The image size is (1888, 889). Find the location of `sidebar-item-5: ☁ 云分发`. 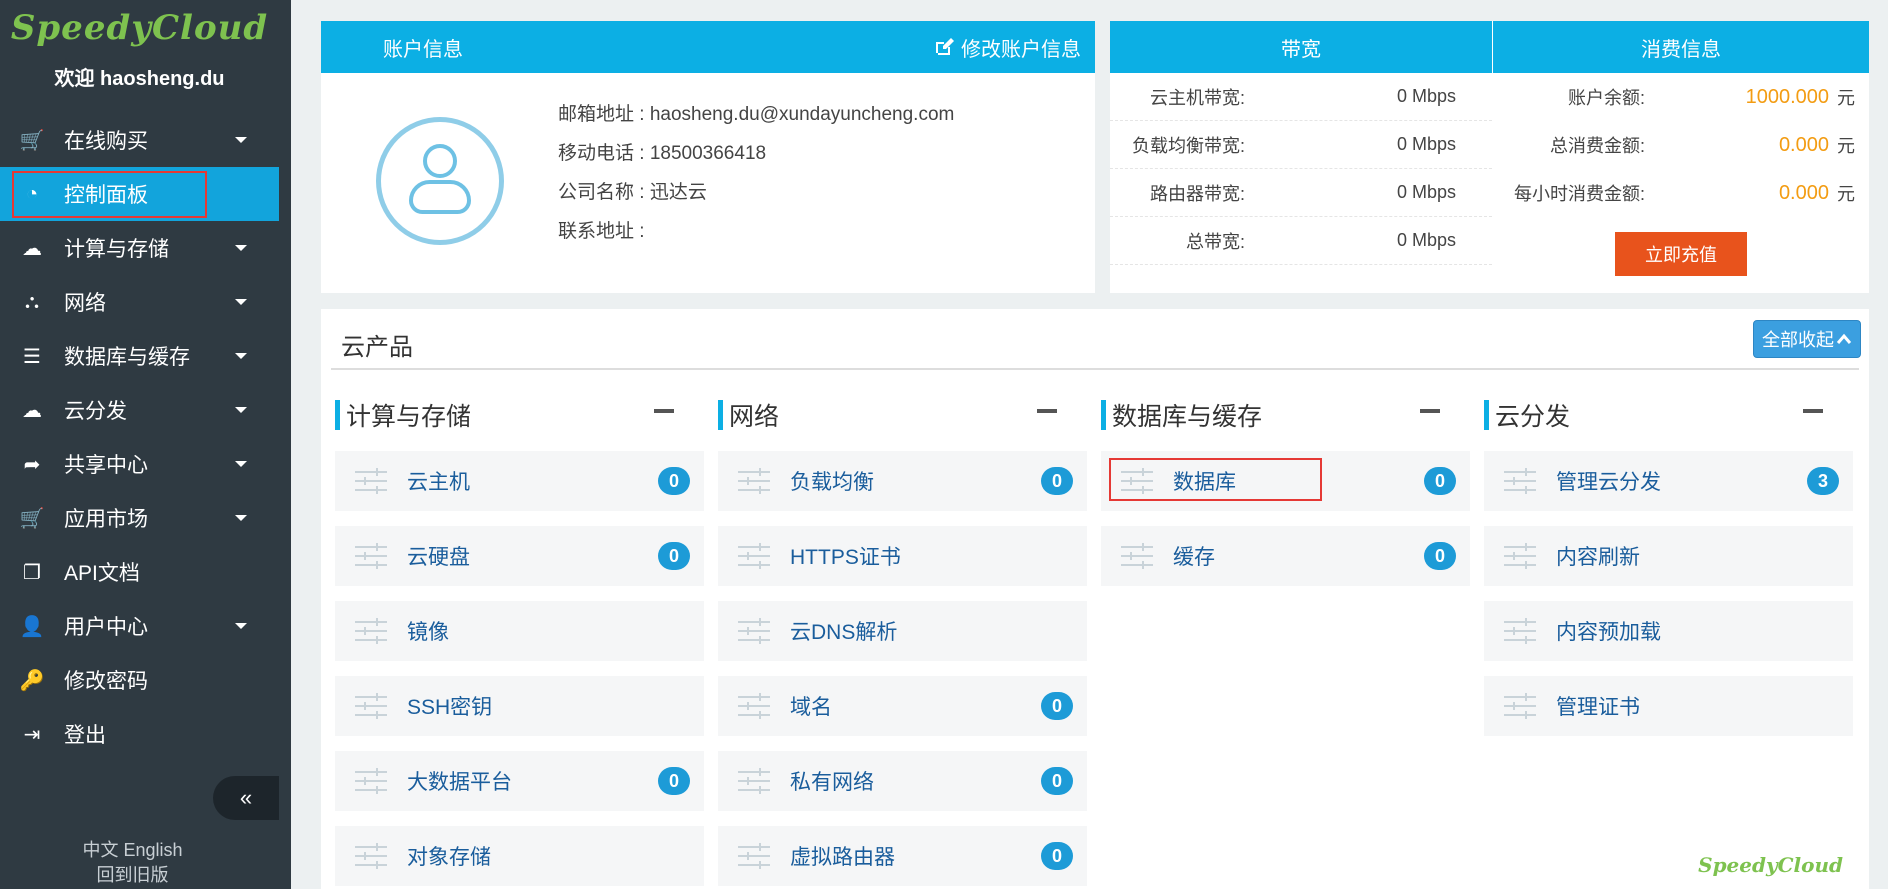

sidebar-item-5: ☁ 云分发 is located at coordinates (139, 410).